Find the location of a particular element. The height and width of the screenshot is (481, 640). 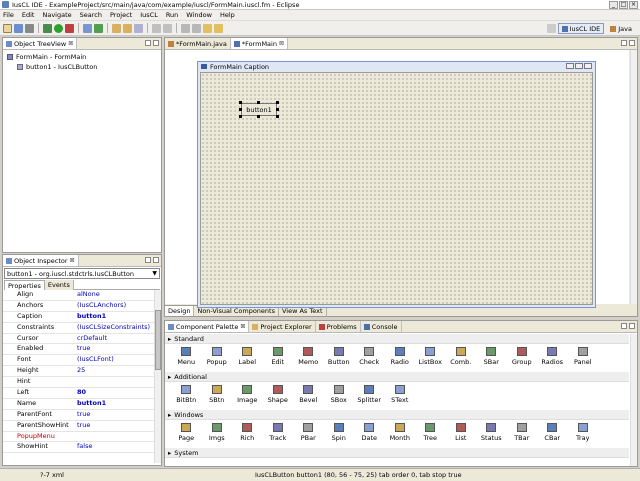

palette-item: List is located at coordinates (461, 431).